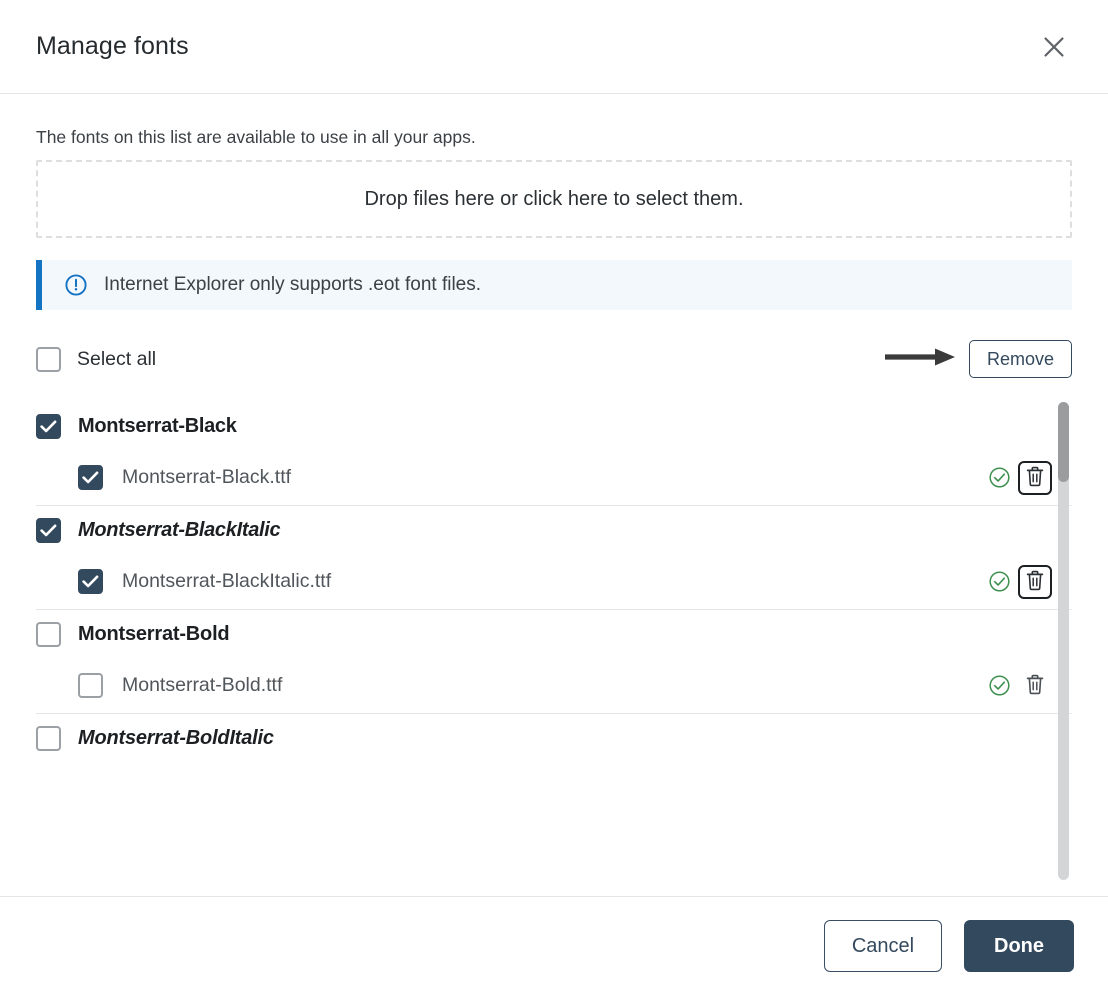 This screenshot has width=1108, height=994. Describe the element at coordinates (202, 685) in the screenshot. I see `font-file-name: Montserrat-Bold.ttf` at that location.